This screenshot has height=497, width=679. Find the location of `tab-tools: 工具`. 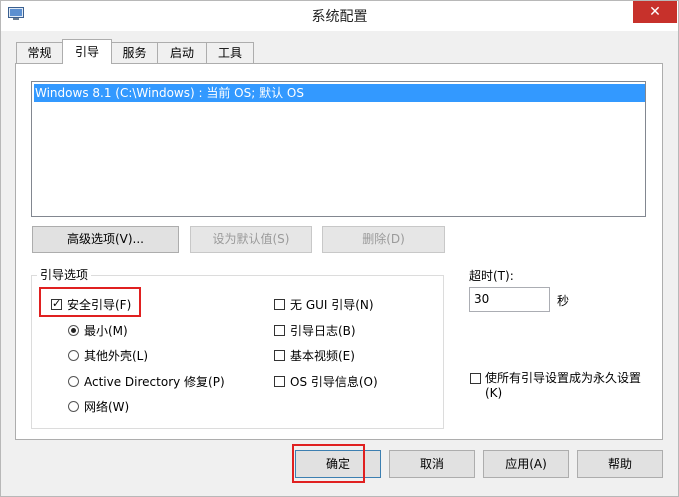

tab-tools: 工具 is located at coordinates (230, 52).